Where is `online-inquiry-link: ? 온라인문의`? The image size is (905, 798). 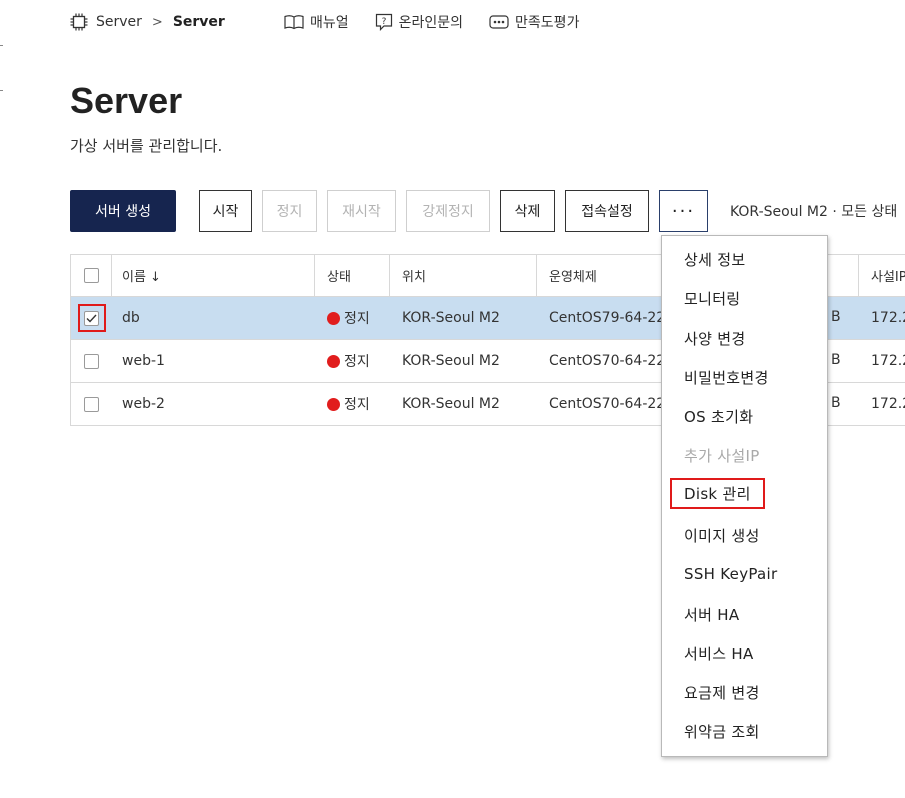
online-inquiry-link: ? 온라인문의 is located at coordinates (419, 22).